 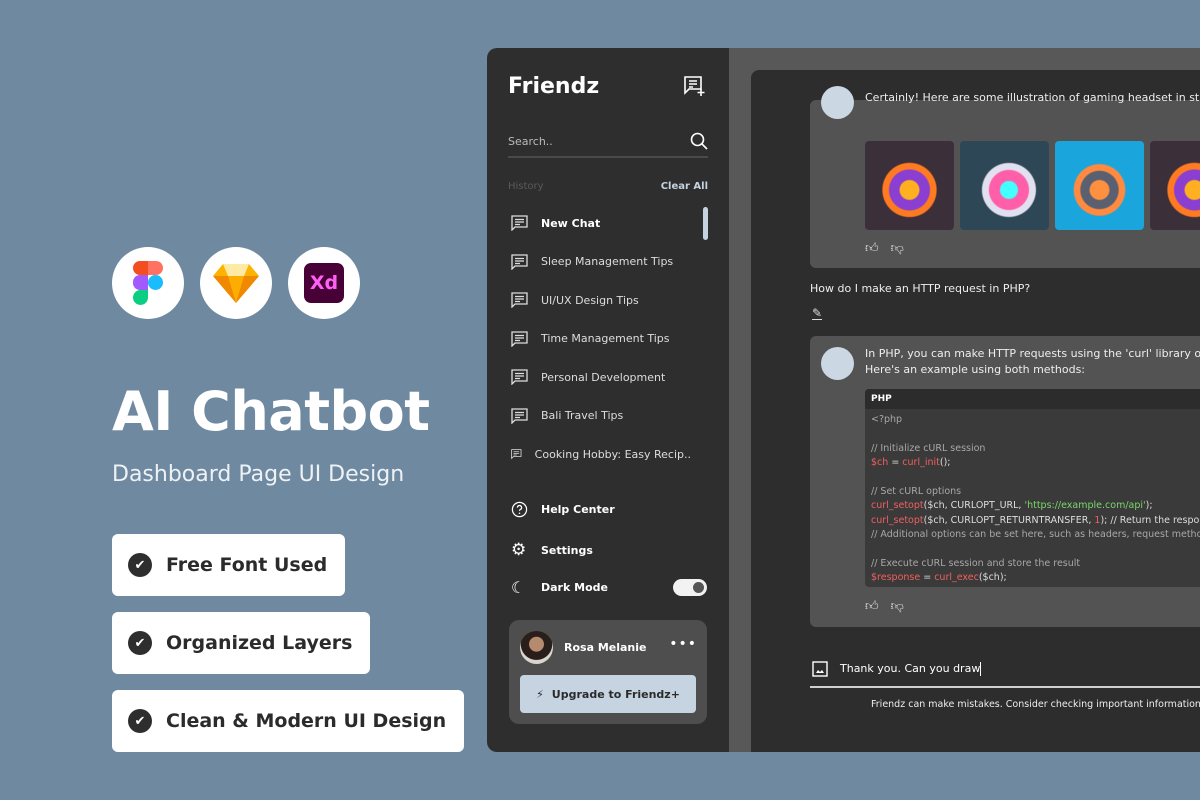 I want to click on help-icon, so click(x=519, y=509).